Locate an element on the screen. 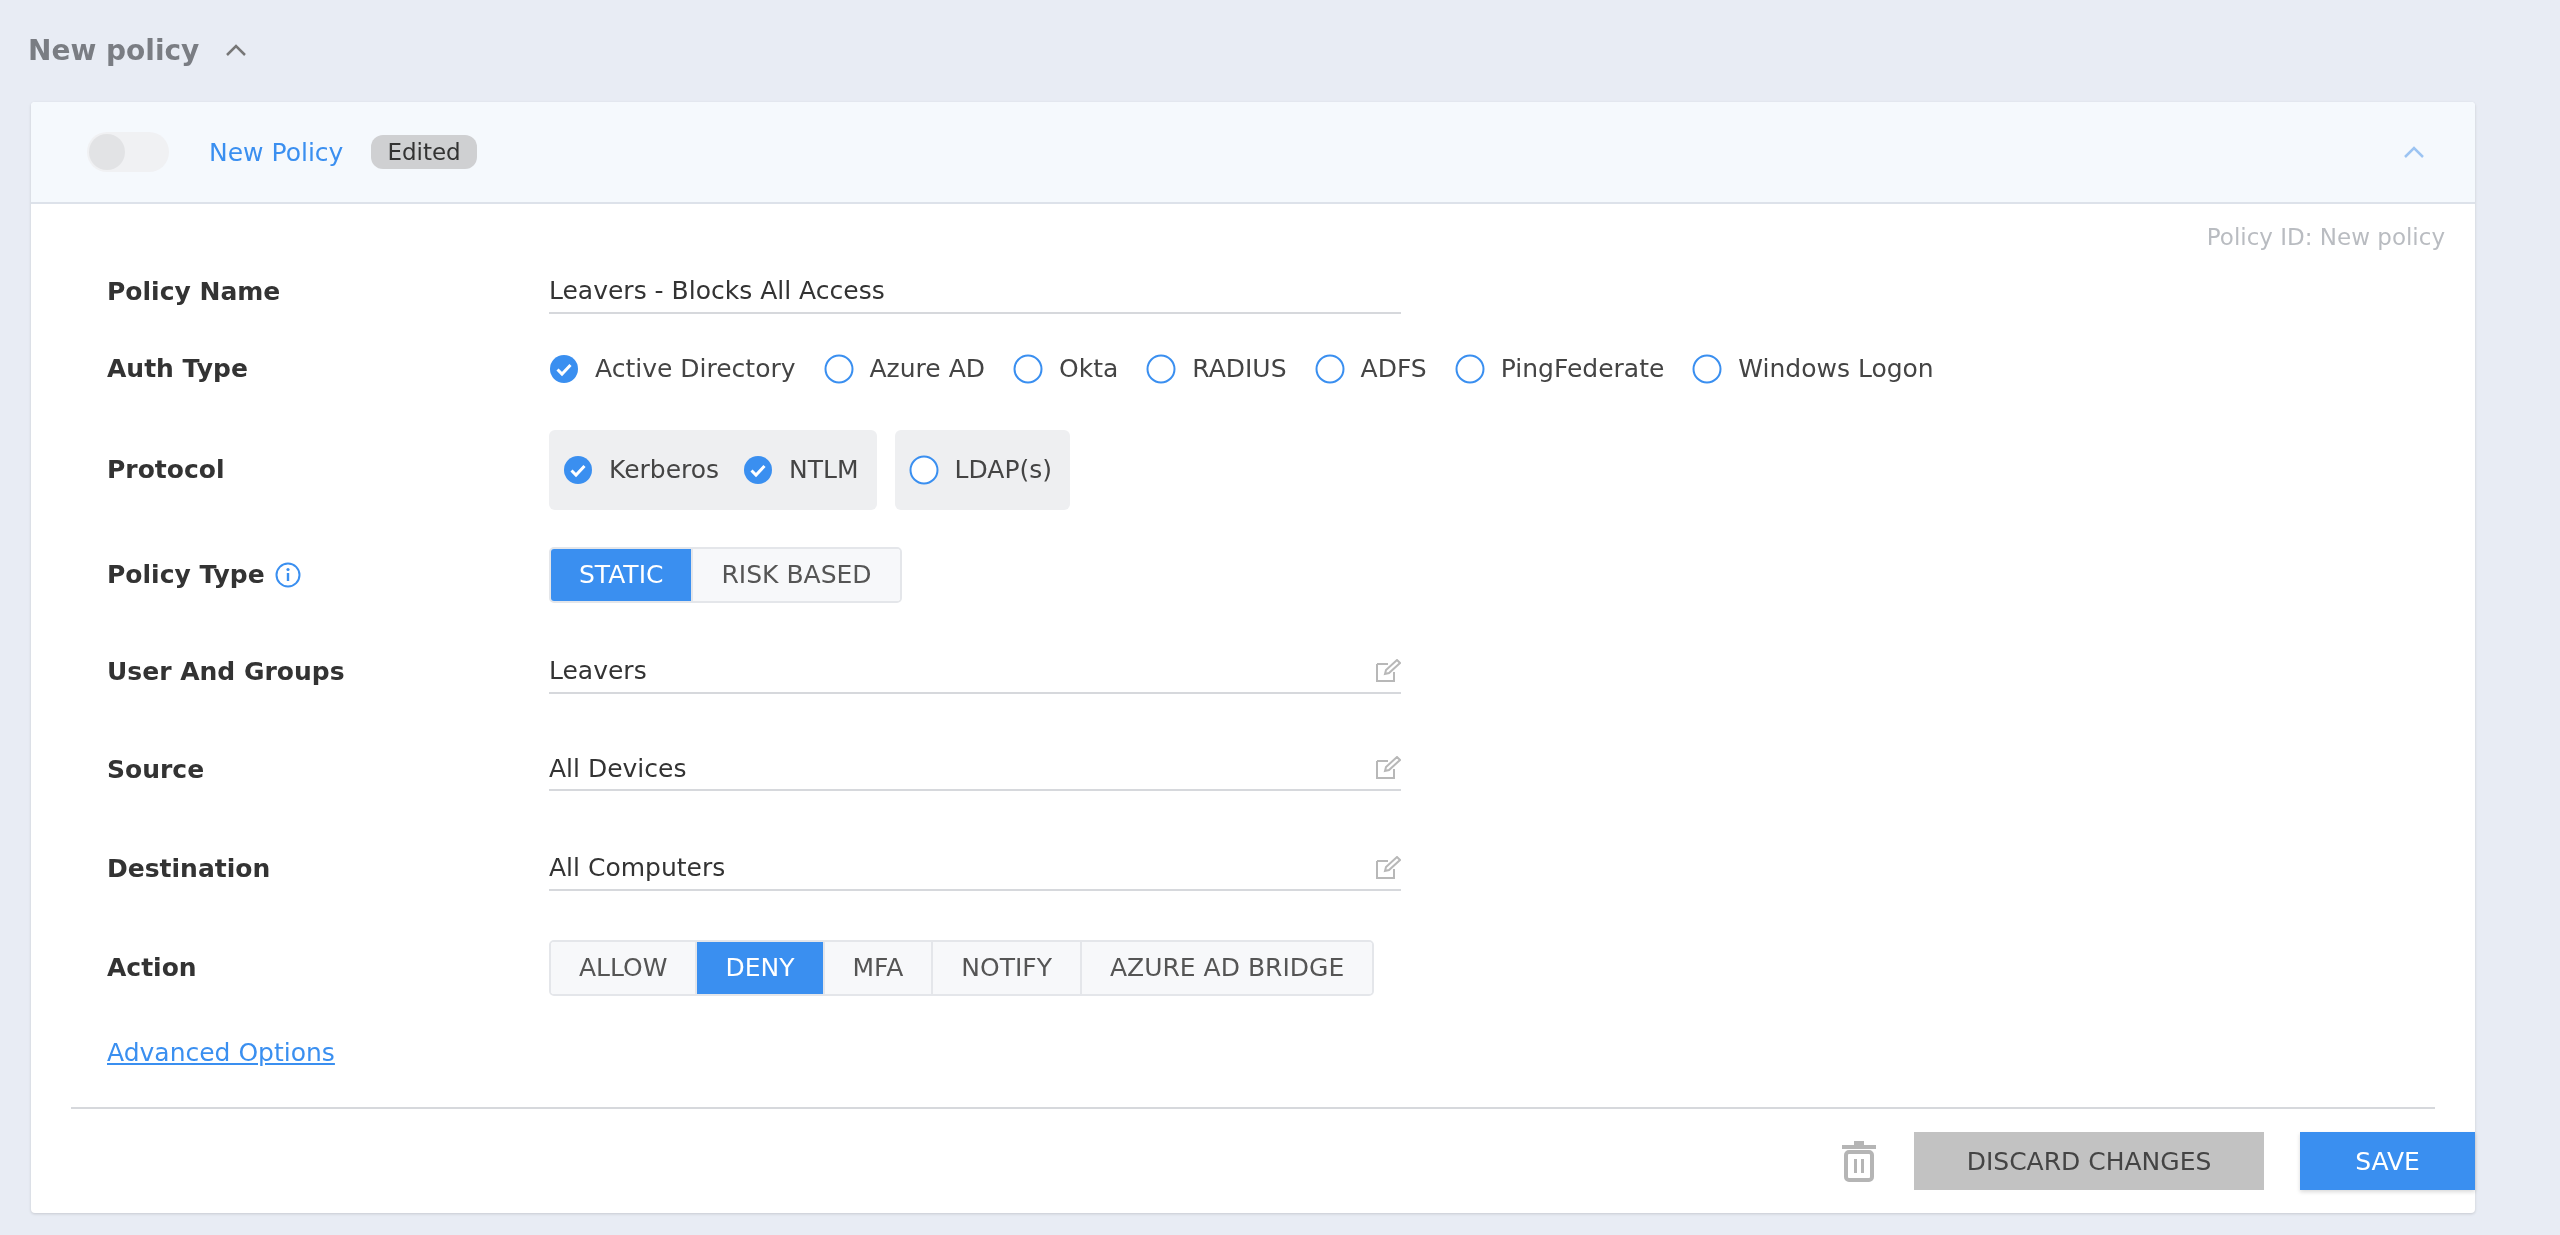  picker-field: All Devices is located at coordinates (975, 769).